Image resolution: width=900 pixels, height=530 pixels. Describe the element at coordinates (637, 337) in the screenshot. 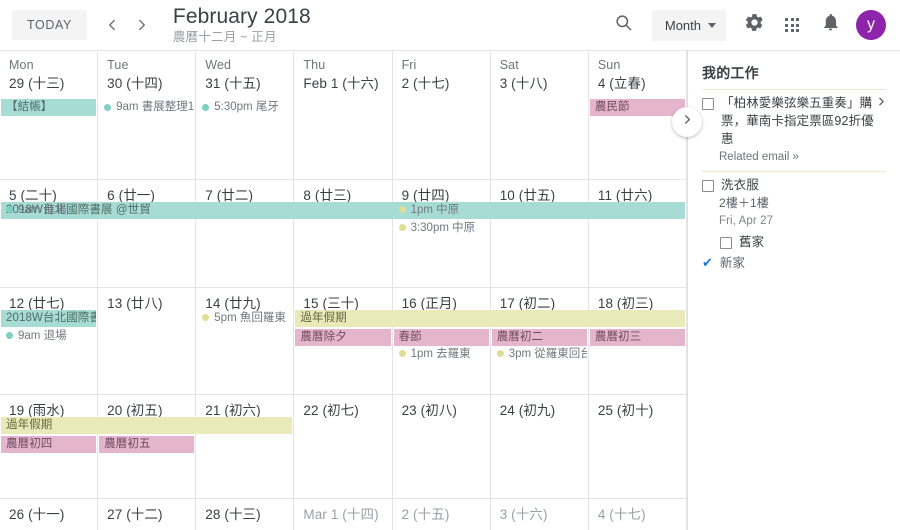

I see `all-day-event-chip: 農曆初三` at that location.